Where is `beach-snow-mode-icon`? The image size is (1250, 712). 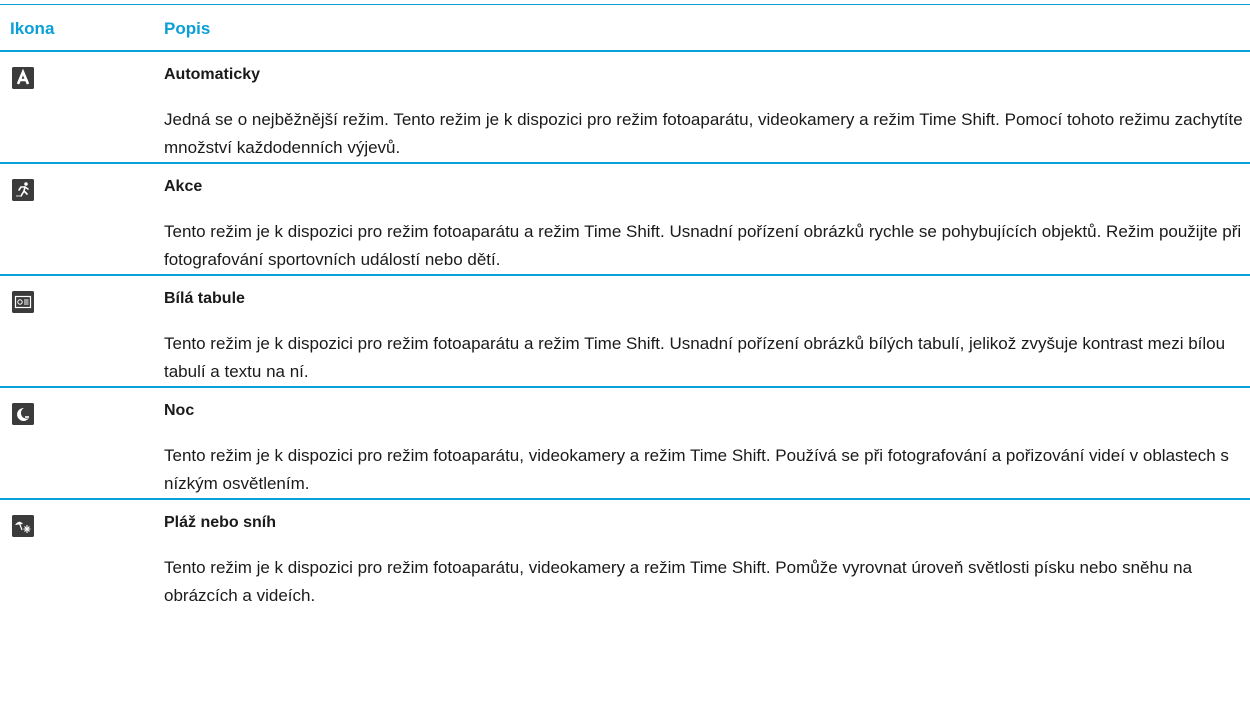 beach-snow-mode-icon is located at coordinates (23, 526).